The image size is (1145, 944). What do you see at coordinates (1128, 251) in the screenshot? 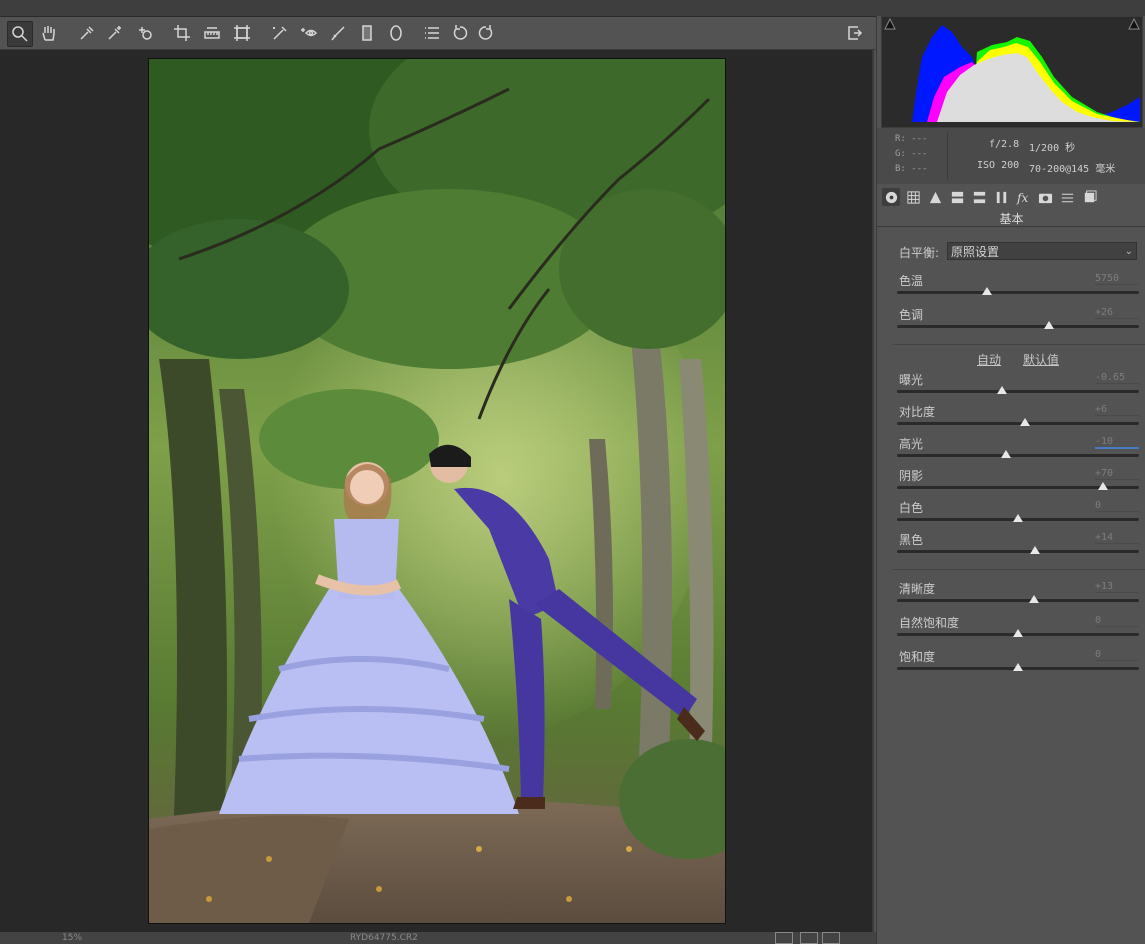
I see `chevron-down-icon: ⌄` at bounding box center [1128, 251].